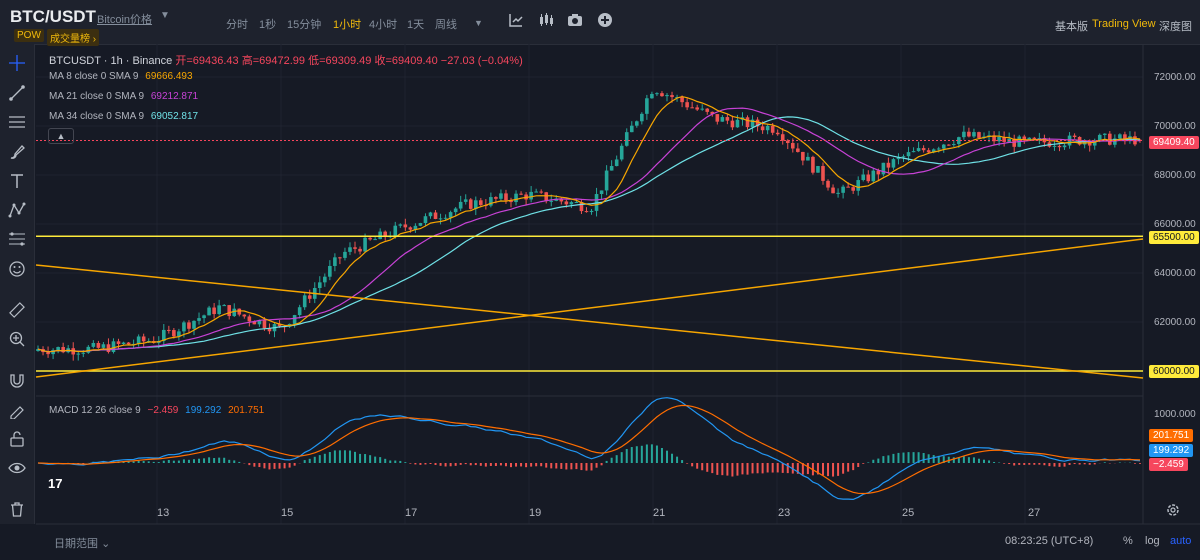 Image resolution: width=1200 pixels, height=560 pixels. Describe the element at coordinates (61, 136) in the screenshot. I see `collapse-legend-button: ▲` at that location.